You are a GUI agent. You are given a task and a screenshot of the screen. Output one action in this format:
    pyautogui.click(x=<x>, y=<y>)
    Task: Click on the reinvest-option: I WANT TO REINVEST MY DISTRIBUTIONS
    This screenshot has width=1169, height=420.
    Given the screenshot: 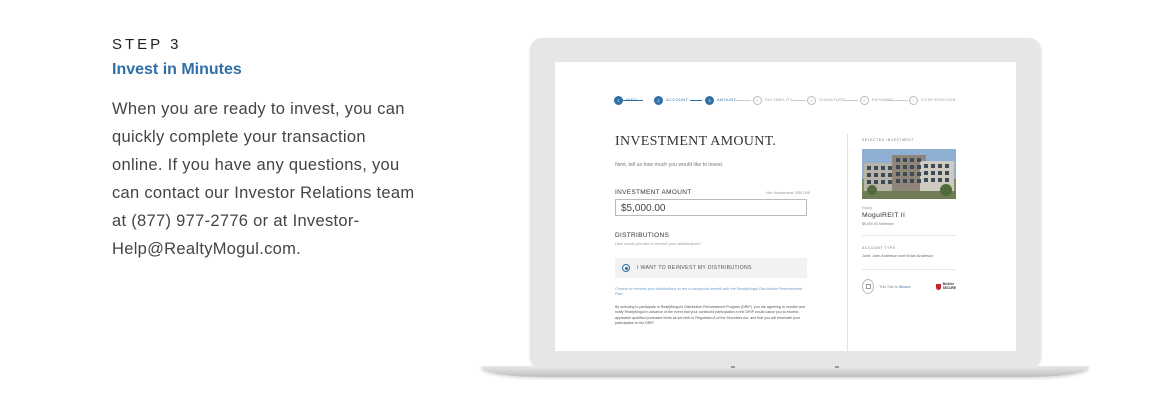 What is the action you would take?
    pyautogui.click(x=711, y=268)
    